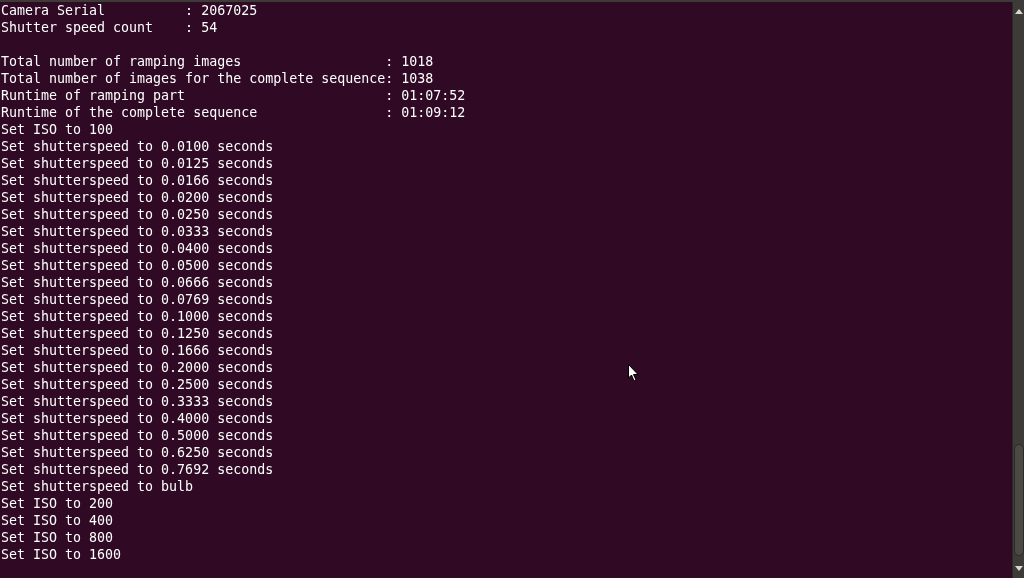 The height and width of the screenshot is (578, 1024). Describe the element at coordinates (137, 282) in the screenshot. I see `output-line: Set shutterspeed to 0.0666 seconds` at that location.